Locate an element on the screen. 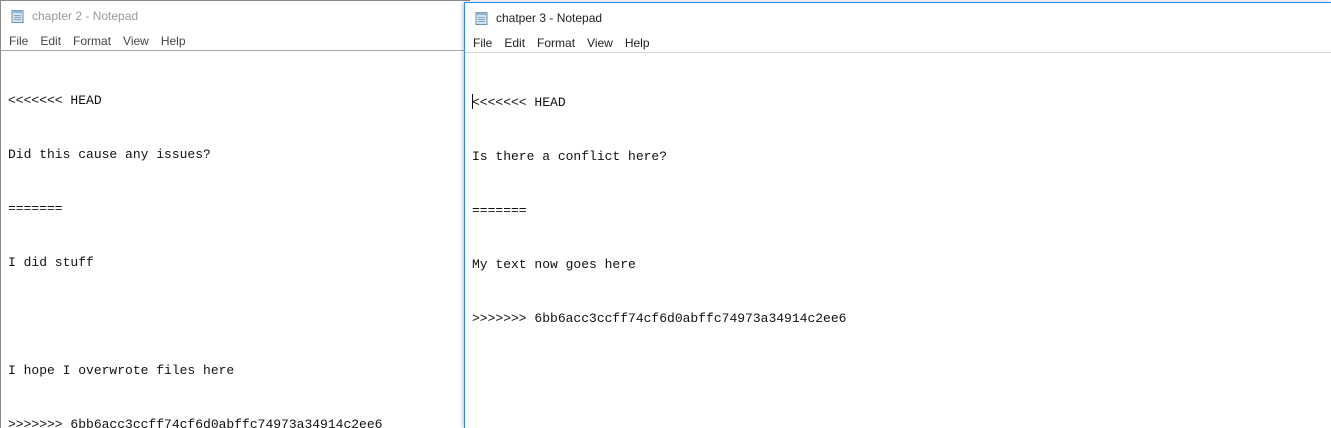 The image size is (1331, 428). text-line is located at coordinates (239, 317).